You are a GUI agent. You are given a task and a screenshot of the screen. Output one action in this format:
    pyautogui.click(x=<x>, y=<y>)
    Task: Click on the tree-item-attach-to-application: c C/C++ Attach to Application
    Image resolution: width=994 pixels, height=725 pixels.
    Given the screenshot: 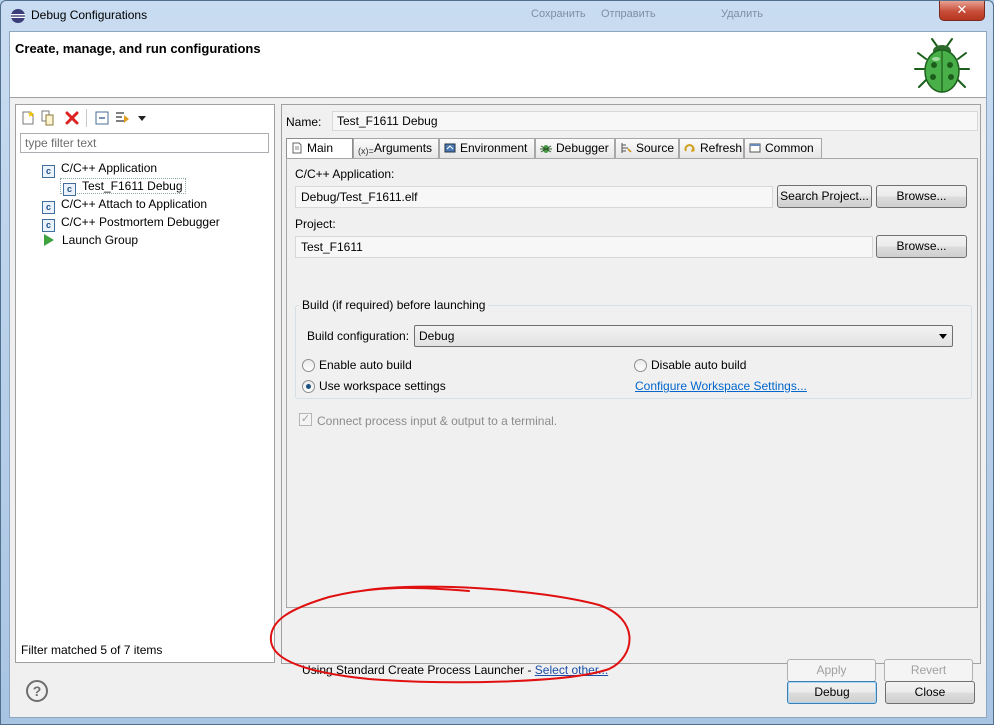 What is the action you would take?
    pyautogui.click(x=125, y=204)
    